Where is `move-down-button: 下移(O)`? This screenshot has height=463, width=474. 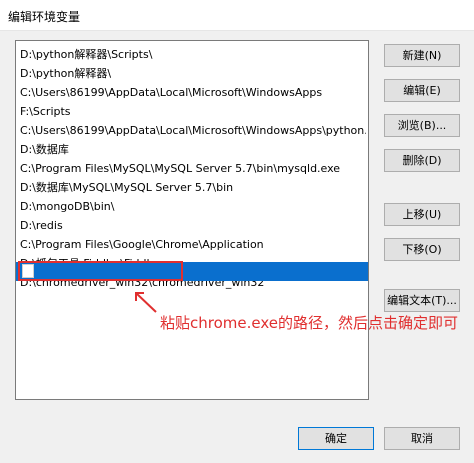 move-down-button: 下移(O) is located at coordinates (422, 249).